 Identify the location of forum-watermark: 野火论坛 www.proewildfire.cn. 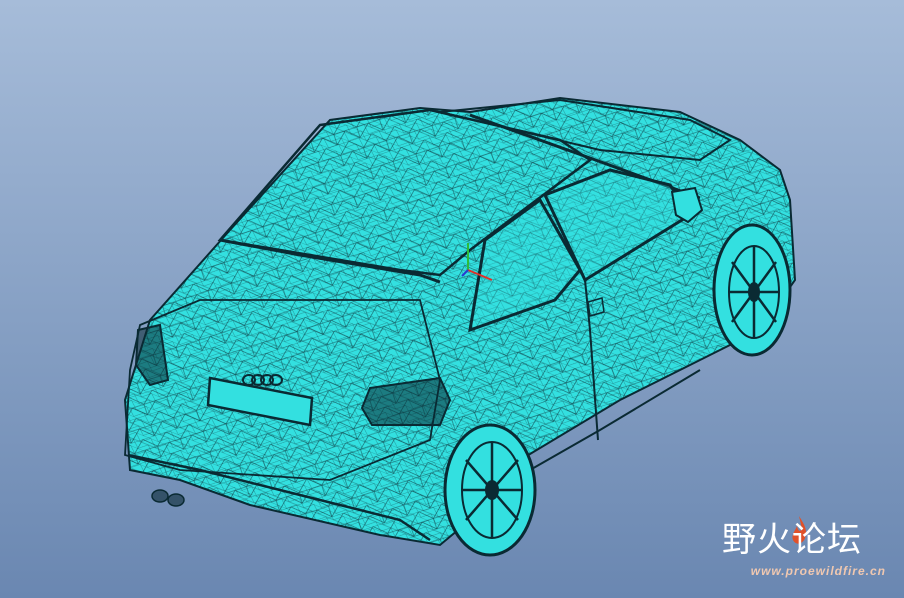
(801, 553).